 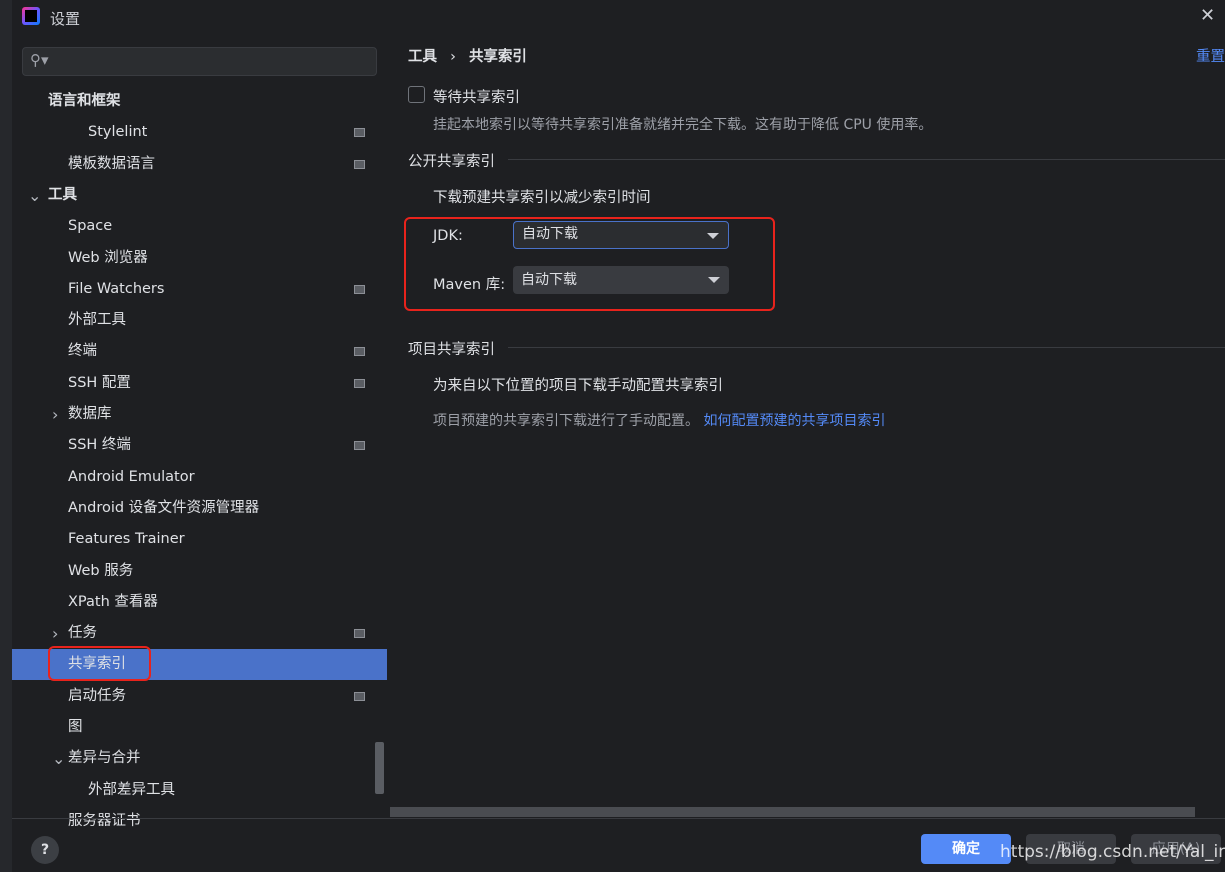 I want to click on sidebar-item-label: 图, so click(x=75, y=727).